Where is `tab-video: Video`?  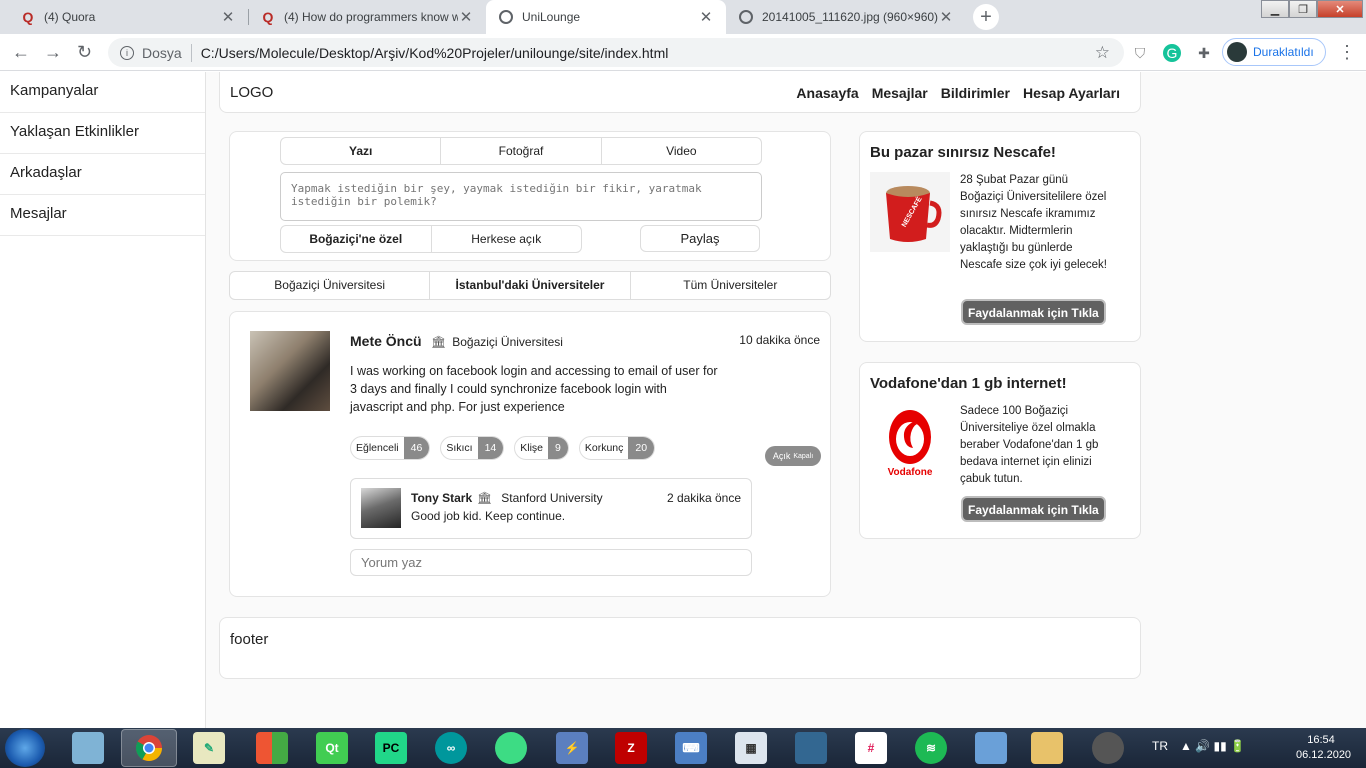
tab-video: Video is located at coordinates (681, 151).